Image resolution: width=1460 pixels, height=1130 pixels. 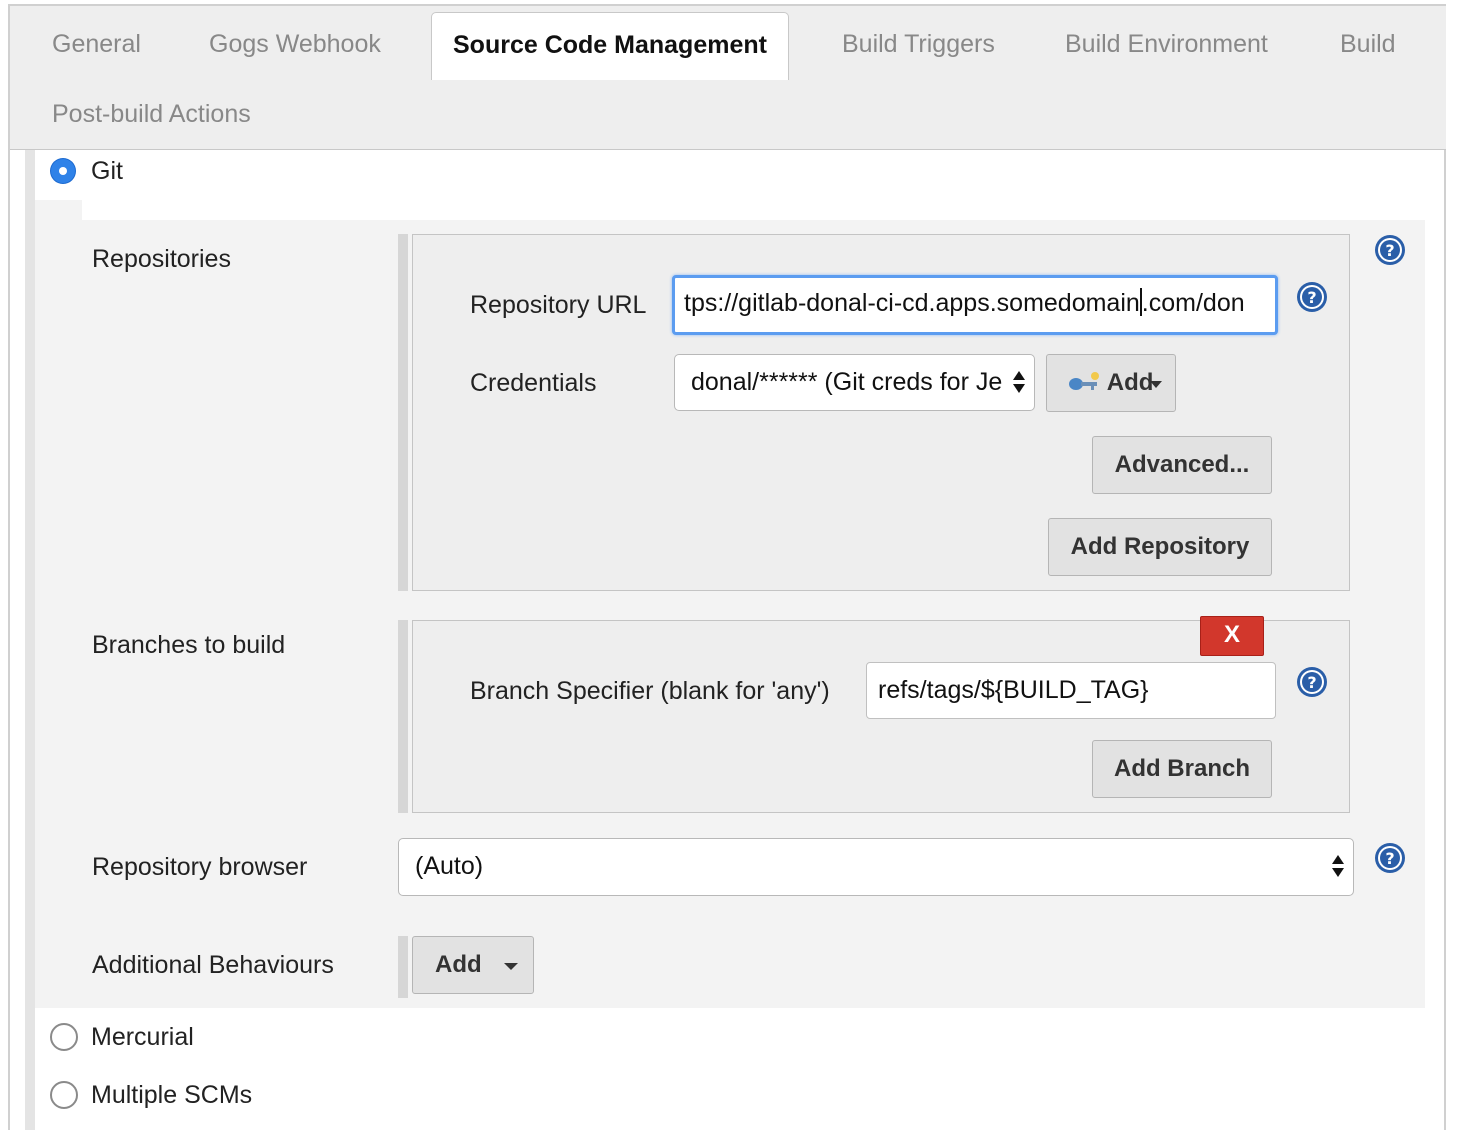 What do you see at coordinates (403, 412) in the screenshot?
I see `repositories-bar` at bounding box center [403, 412].